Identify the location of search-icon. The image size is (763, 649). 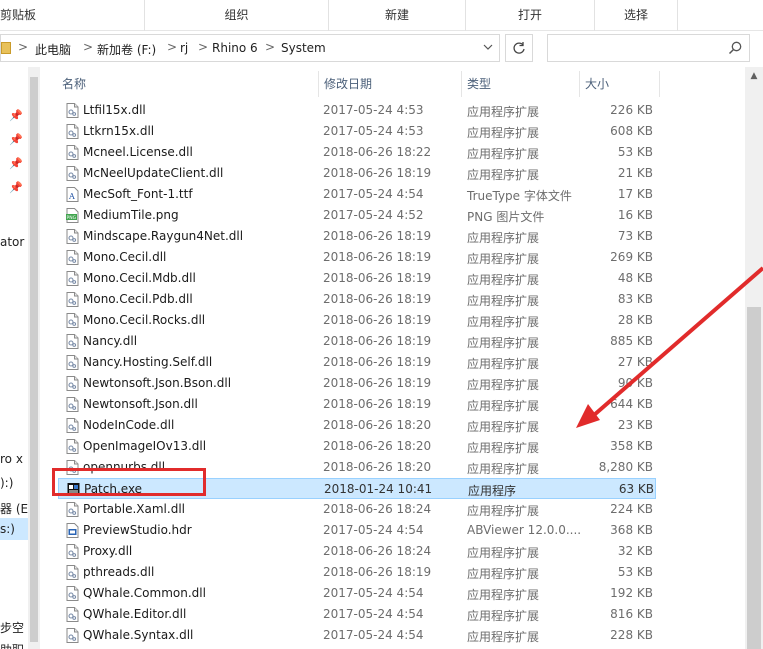
(735, 48).